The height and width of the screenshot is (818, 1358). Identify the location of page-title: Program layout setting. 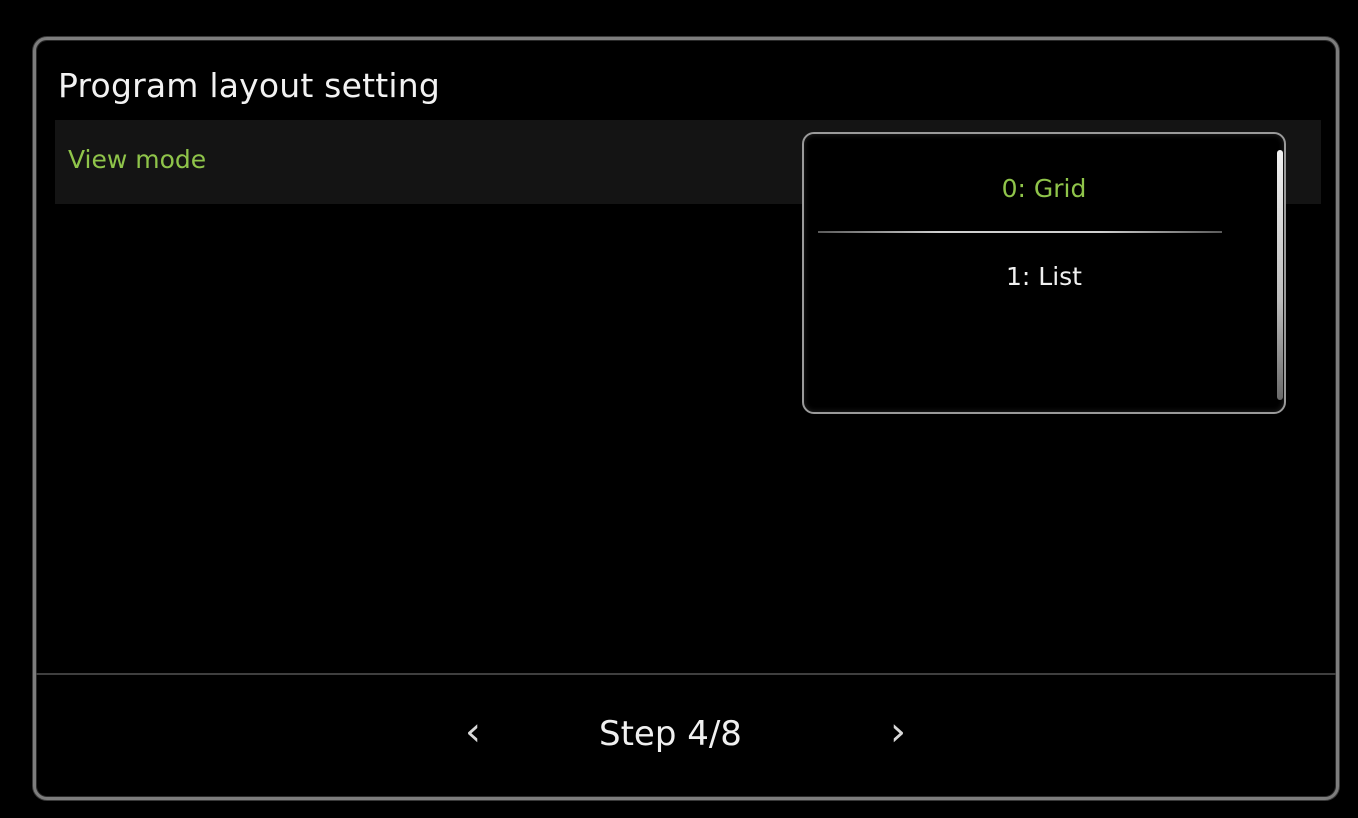
(249, 85).